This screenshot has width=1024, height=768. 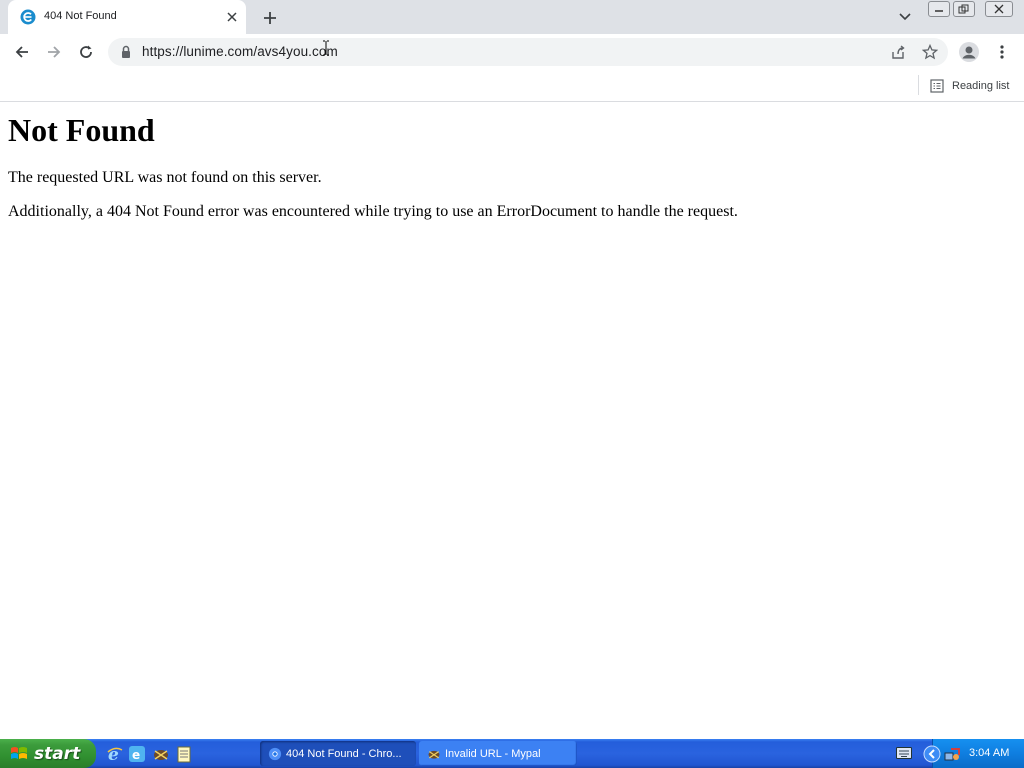 I want to click on page-heading: Not Found, so click(x=81, y=130).